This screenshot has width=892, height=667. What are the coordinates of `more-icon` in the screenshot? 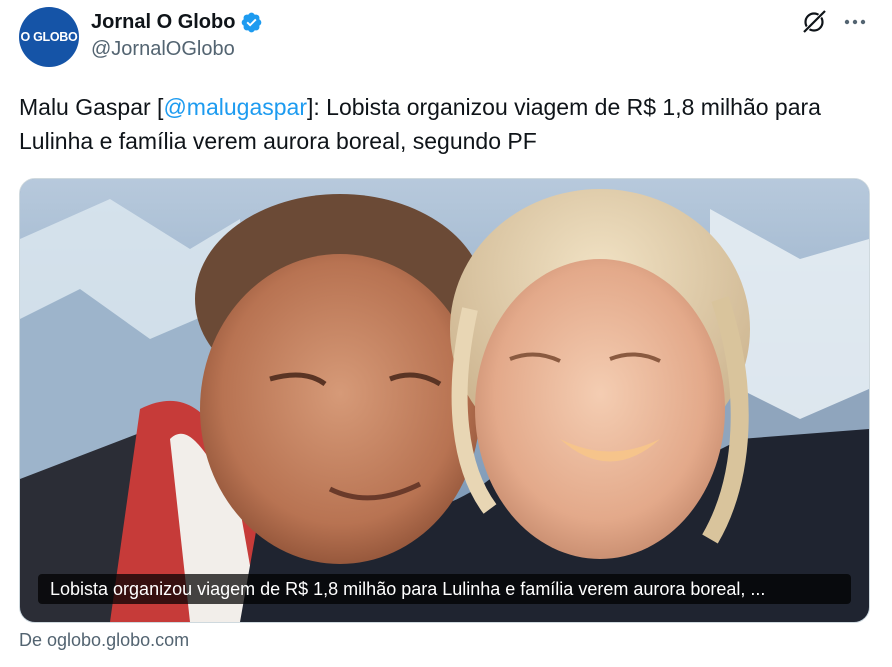 It's located at (855, 22).